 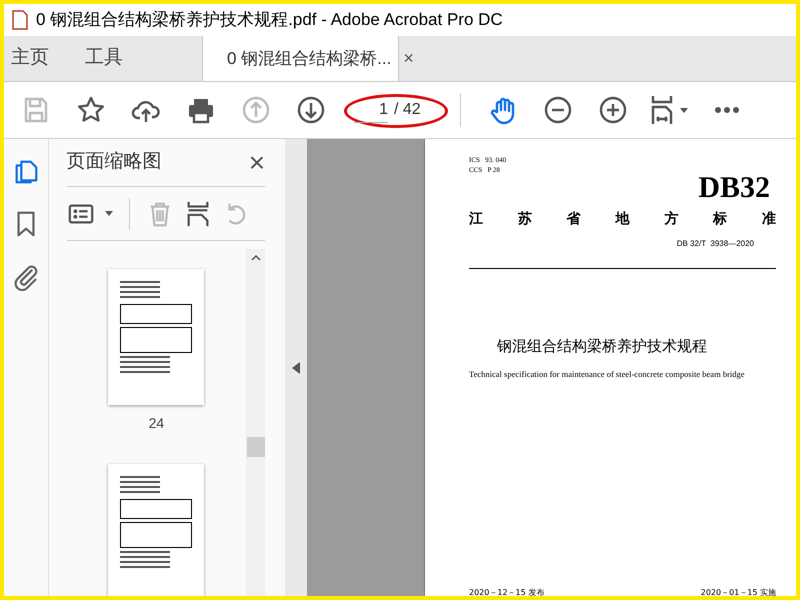 What do you see at coordinates (622, 219) in the screenshot?
I see `heading-character: 地` at bounding box center [622, 219].